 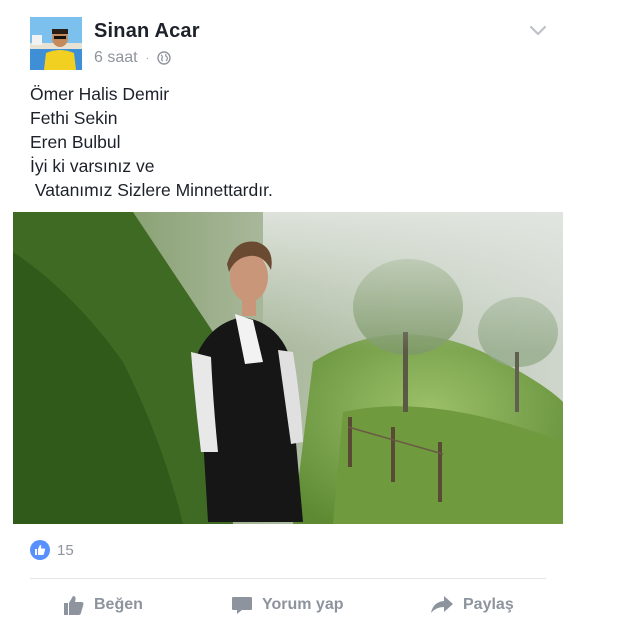 What do you see at coordinates (164, 58) in the screenshot?
I see `globe-icon` at bounding box center [164, 58].